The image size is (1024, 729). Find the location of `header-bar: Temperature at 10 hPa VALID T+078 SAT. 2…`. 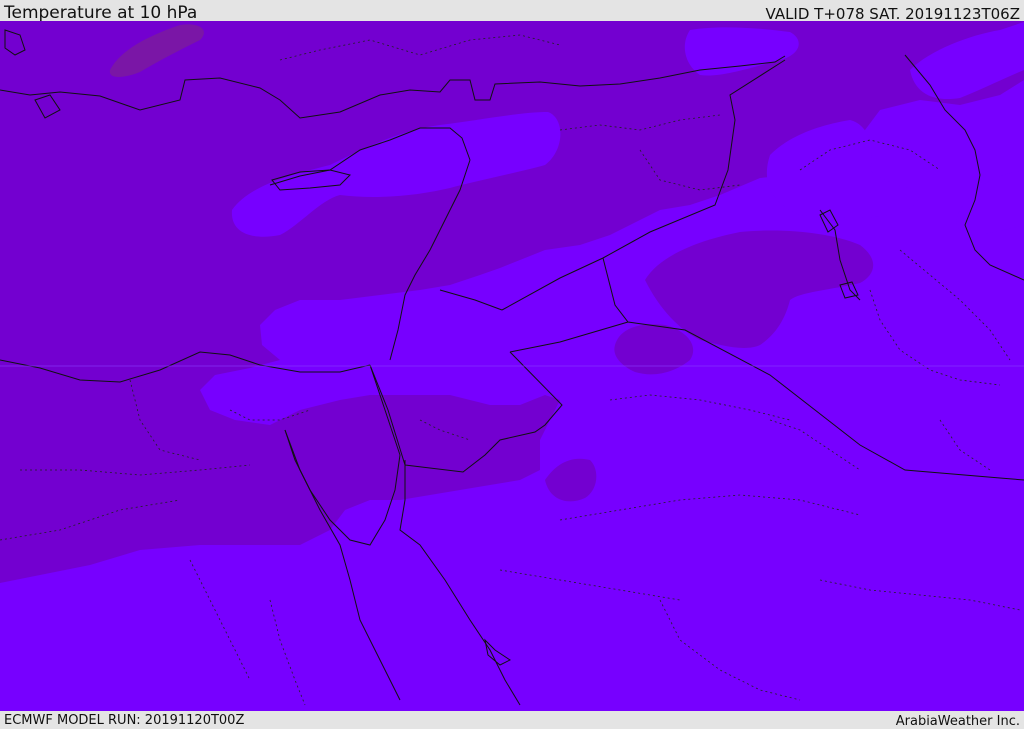

header-bar: Temperature at 10 hPa VALID T+078 SAT. 2… is located at coordinates (512, 11).